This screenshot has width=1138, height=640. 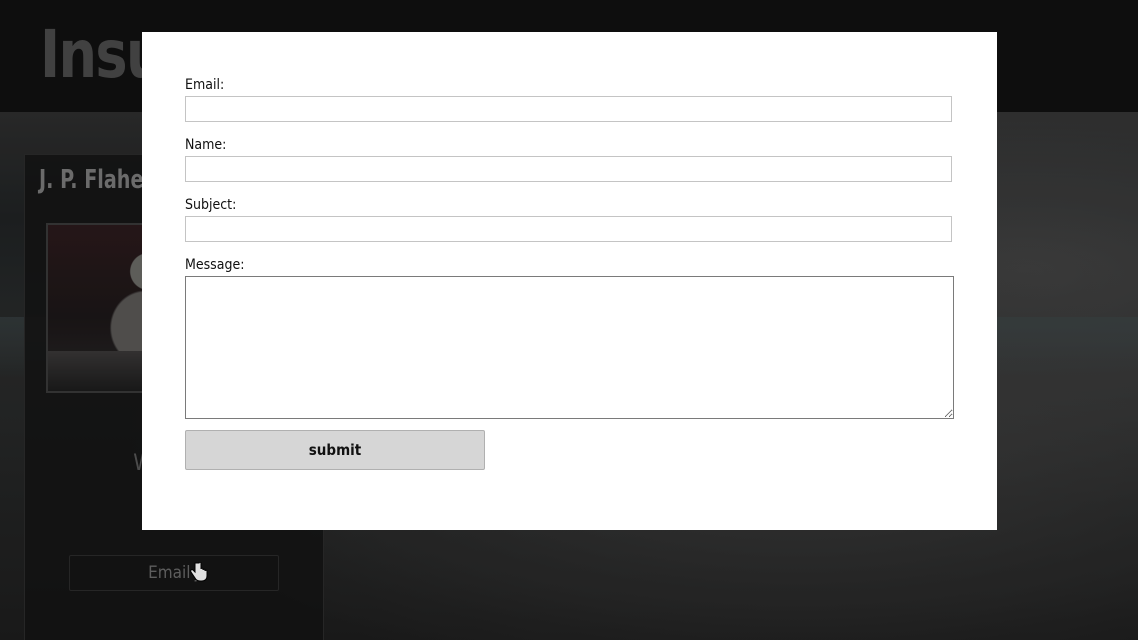 What do you see at coordinates (568, 229) in the screenshot?
I see `subject-field` at bounding box center [568, 229].